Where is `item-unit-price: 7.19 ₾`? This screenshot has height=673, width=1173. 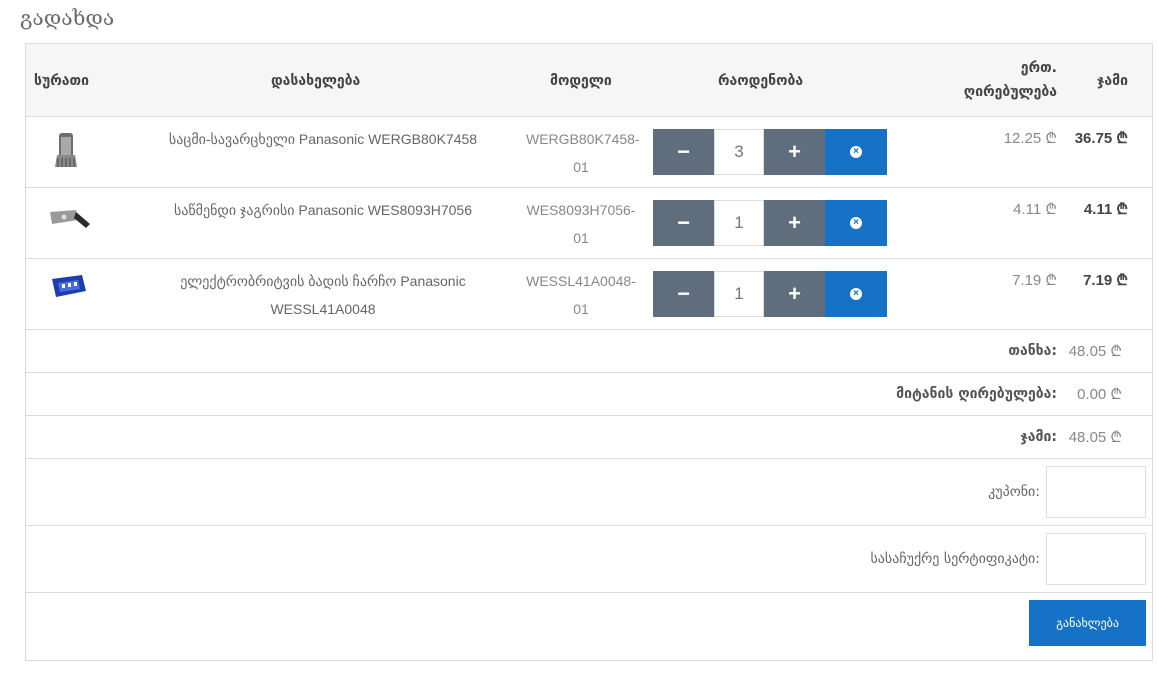
item-unit-price: 7.19 ₾ is located at coordinates (1034, 280).